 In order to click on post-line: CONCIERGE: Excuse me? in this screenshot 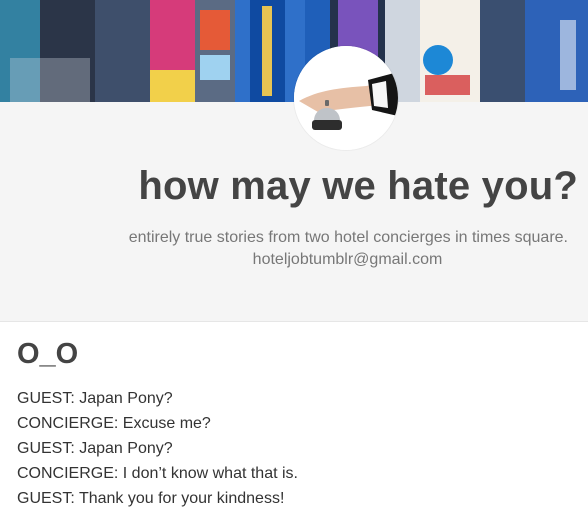, I will do `click(114, 423)`.